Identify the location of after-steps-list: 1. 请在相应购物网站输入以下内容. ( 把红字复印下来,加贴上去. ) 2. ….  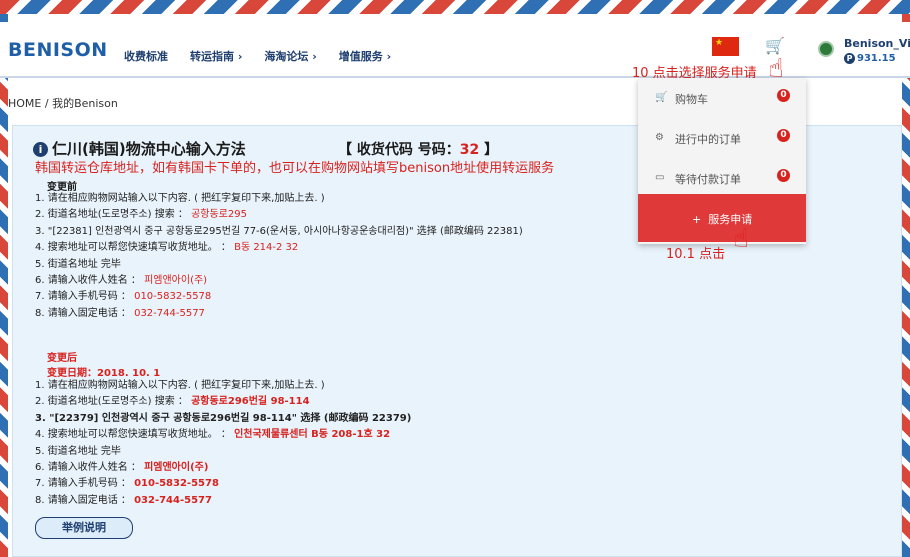
(223, 443).